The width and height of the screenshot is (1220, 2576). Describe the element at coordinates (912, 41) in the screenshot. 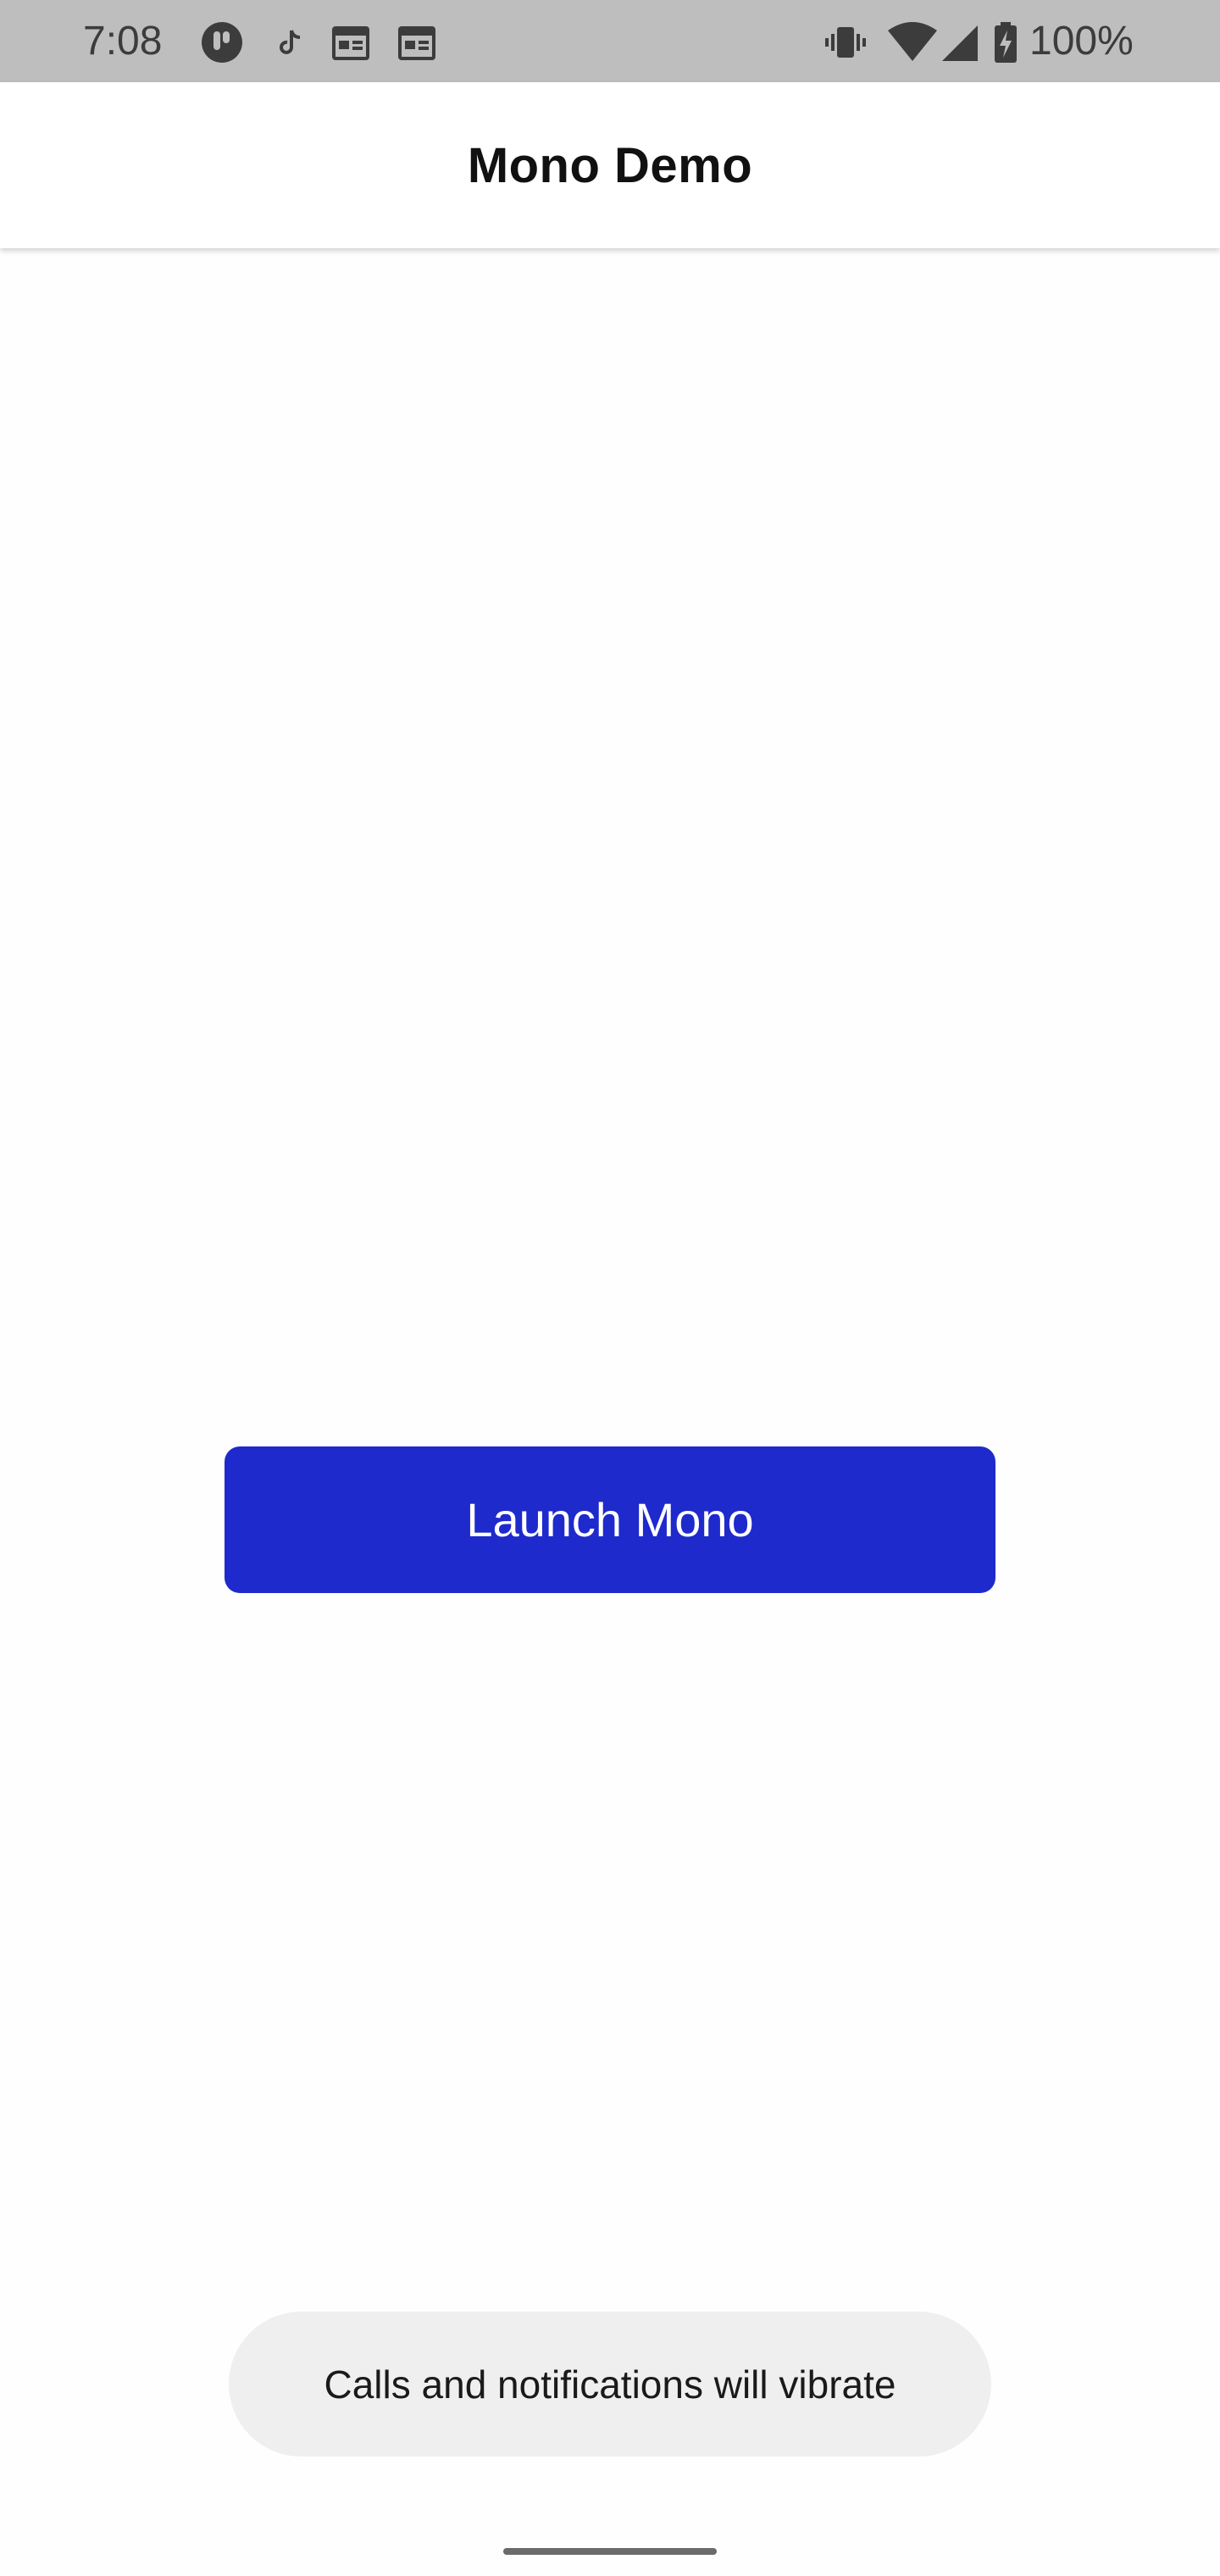

I see `wifi-icon` at that location.